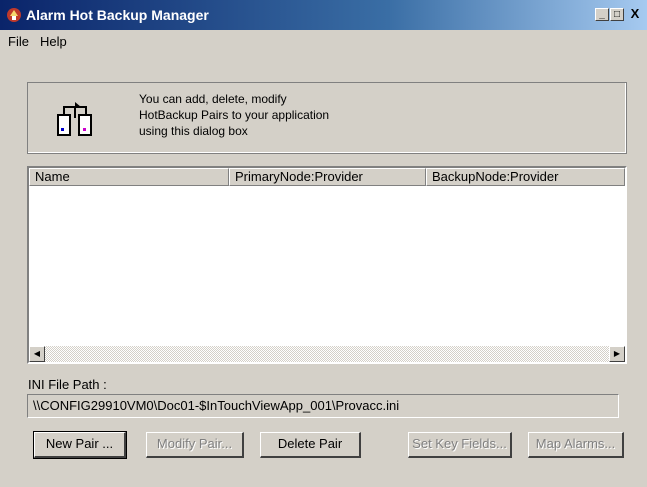  I want to click on horizontal-scrollbar: ◀ ▶, so click(327, 354).